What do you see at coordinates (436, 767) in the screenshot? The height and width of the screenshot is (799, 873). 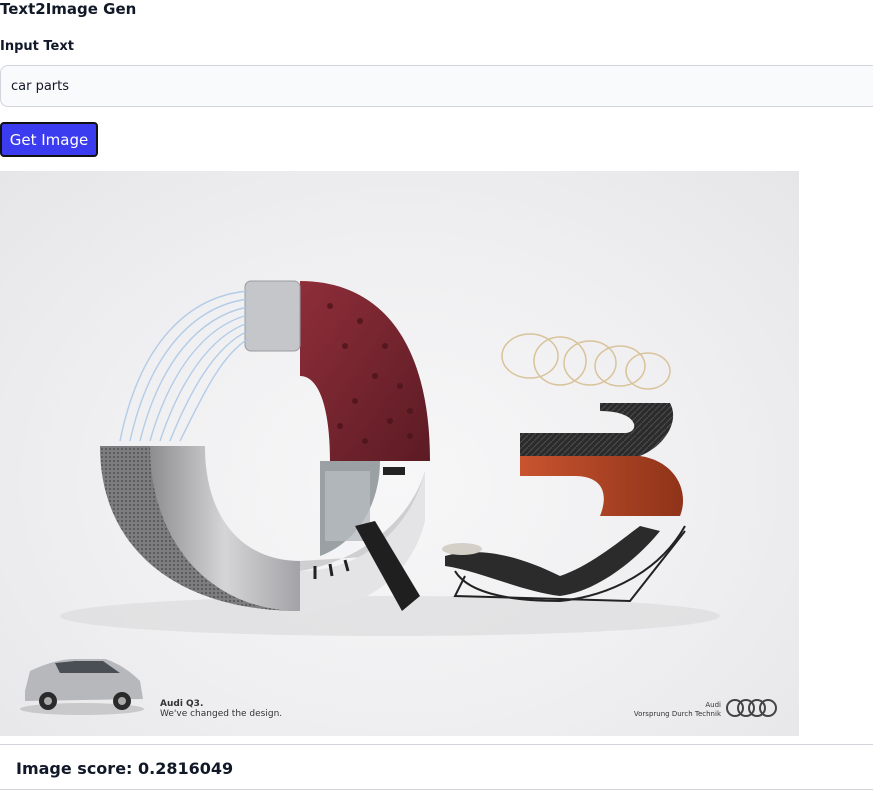 I see `score-panel: Image score: 0.2816049` at bounding box center [436, 767].